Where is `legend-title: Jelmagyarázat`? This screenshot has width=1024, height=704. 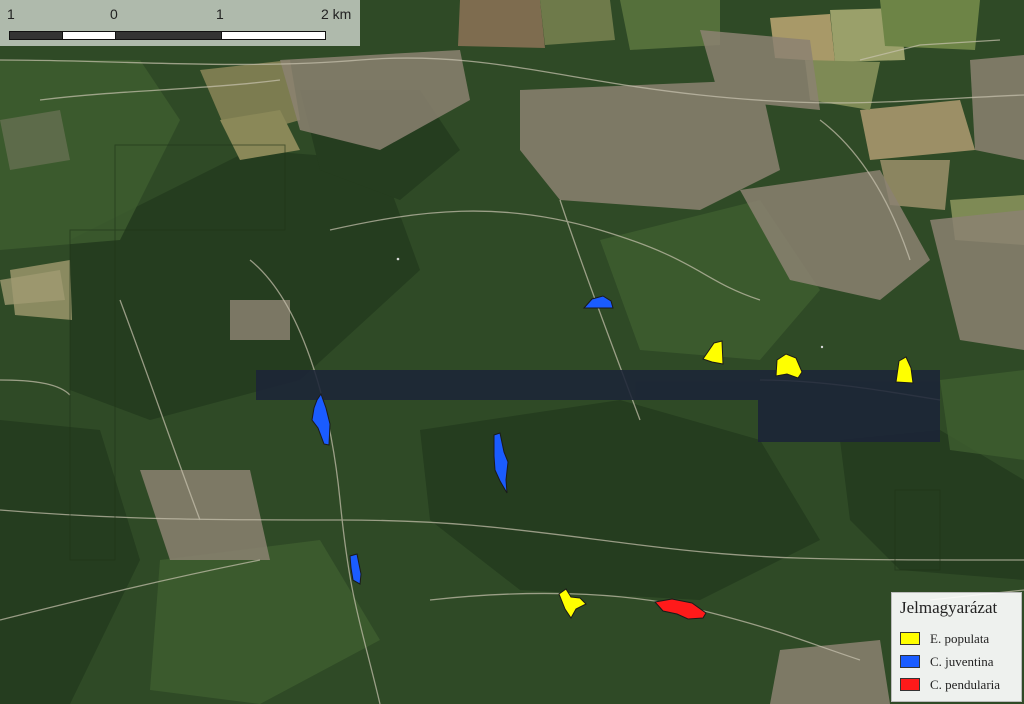
legend-title: Jelmagyarázat is located at coordinates (949, 607).